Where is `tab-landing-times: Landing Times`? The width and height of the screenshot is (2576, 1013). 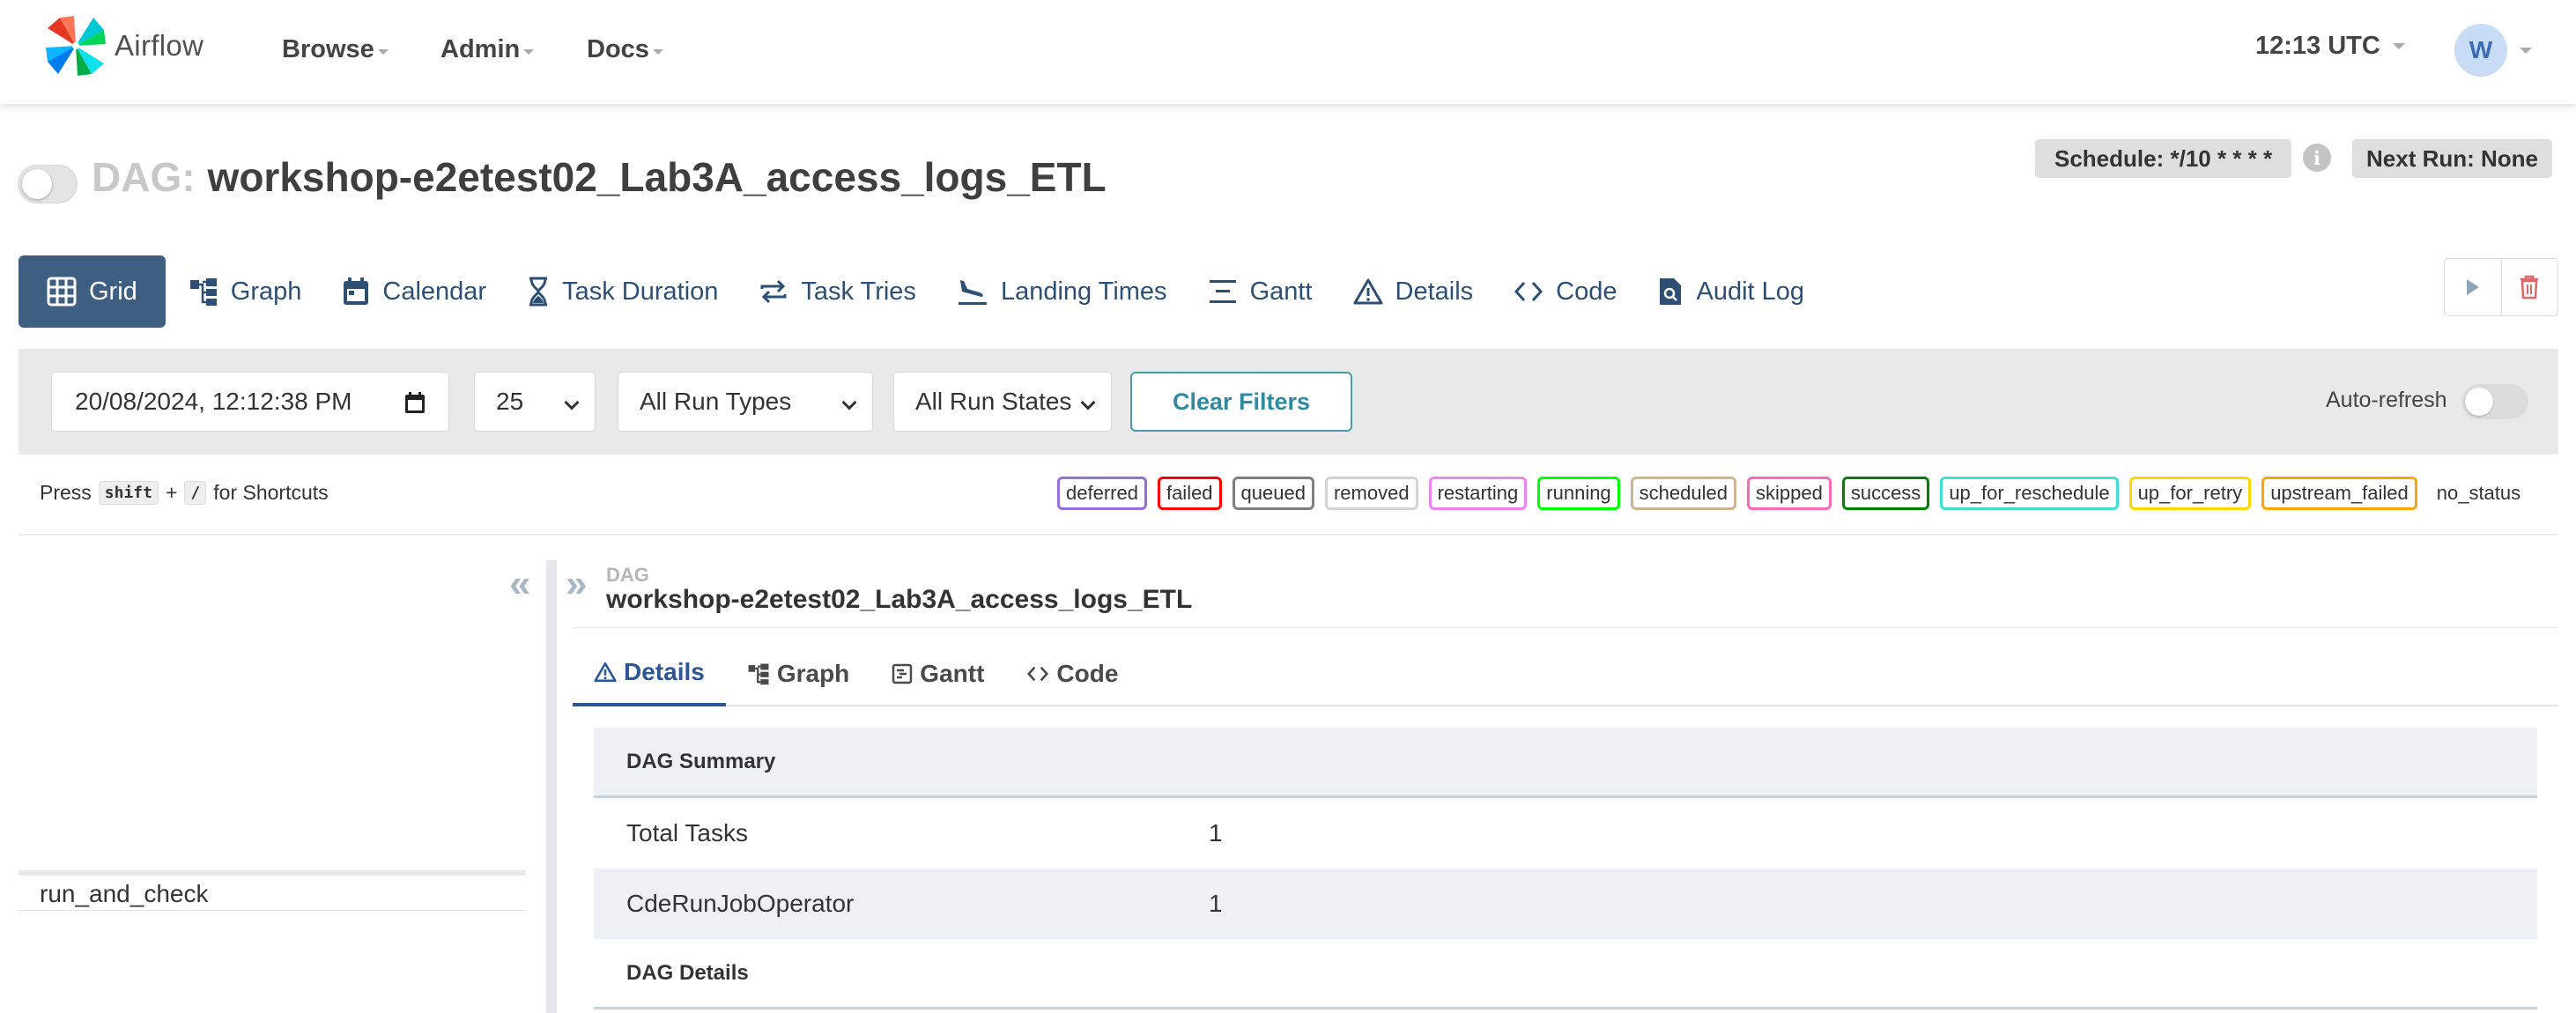 tab-landing-times: Landing Times is located at coordinates (1062, 291).